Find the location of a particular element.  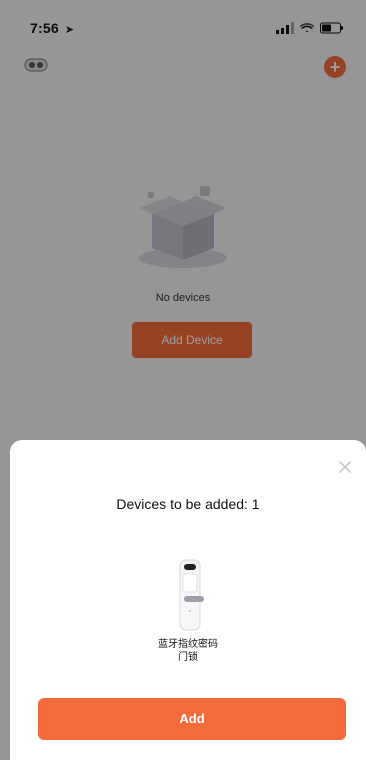

device-card: 蓝牙指纹密码 门锁 is located at coordinates (188, 616).